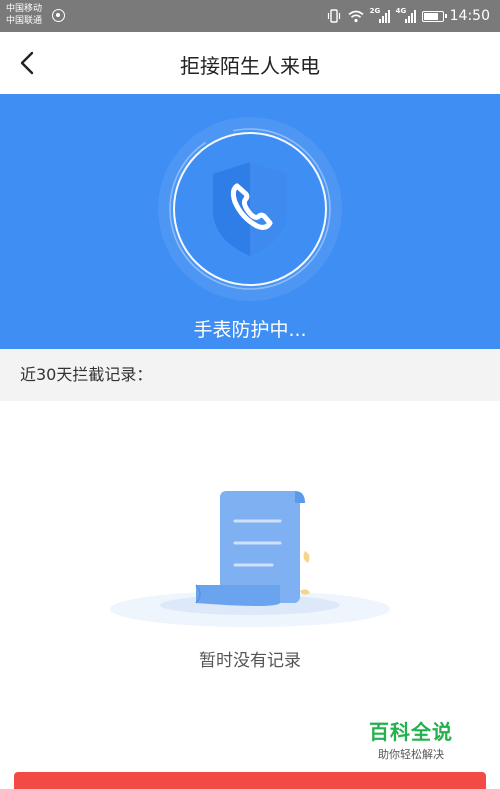 Image resolution: width=500 pixels, height=789 pixels. Describe the element at coordinates (250, 375) in the screenshot. I see `records-header: 近30天拦截记录：` at that location.